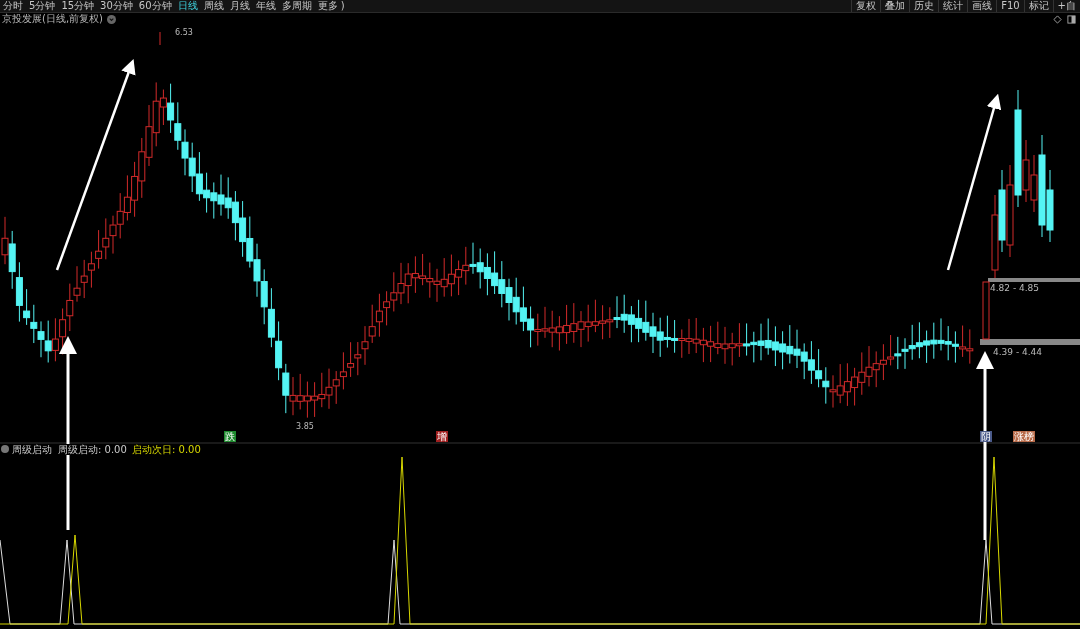 This screenshot has width=1080, height=629. Describe the element at coordinates (5, 449) in the screenshot. I see `collapse-icon` at that location.